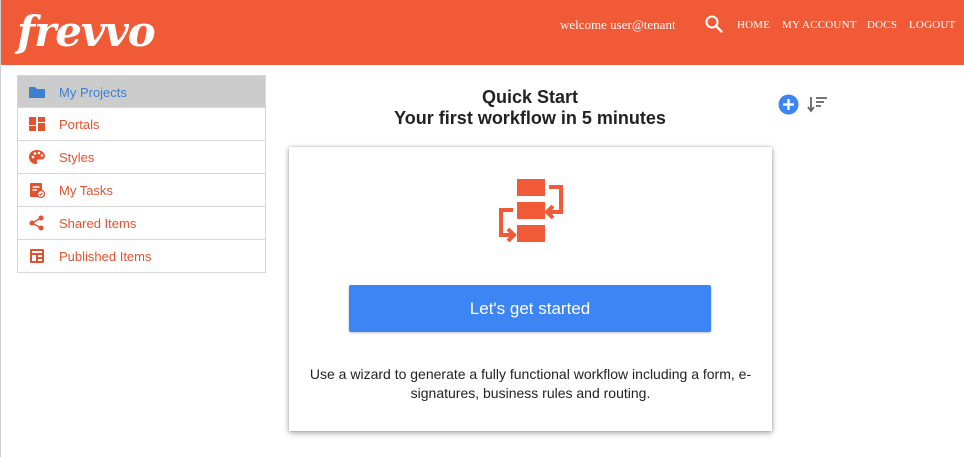 The width and height of the screenshot is (964, 457). Describe the element at coordinates (714, 24) in the screenshot. I see `search-icon` at that location.